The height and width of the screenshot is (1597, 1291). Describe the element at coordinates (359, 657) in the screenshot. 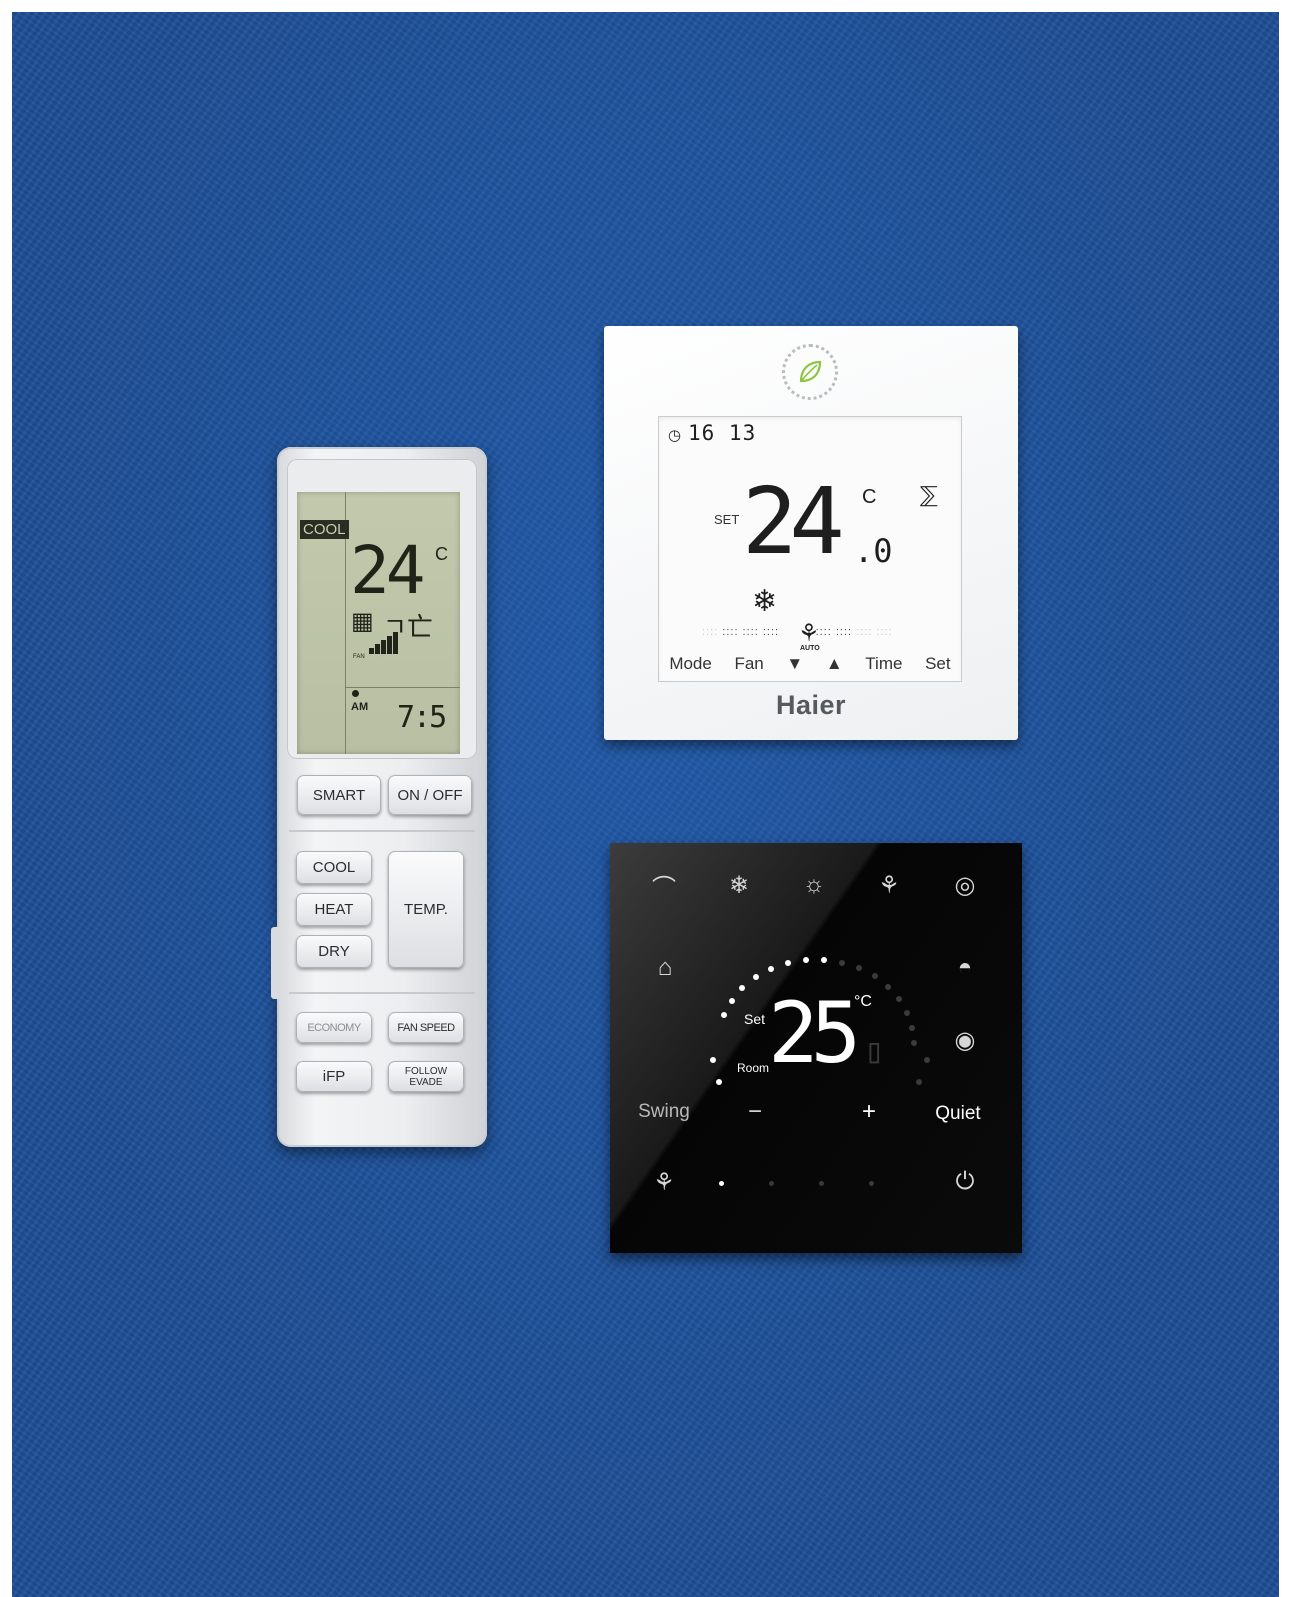

I see `lcd-fan-label: FAN` at that location.